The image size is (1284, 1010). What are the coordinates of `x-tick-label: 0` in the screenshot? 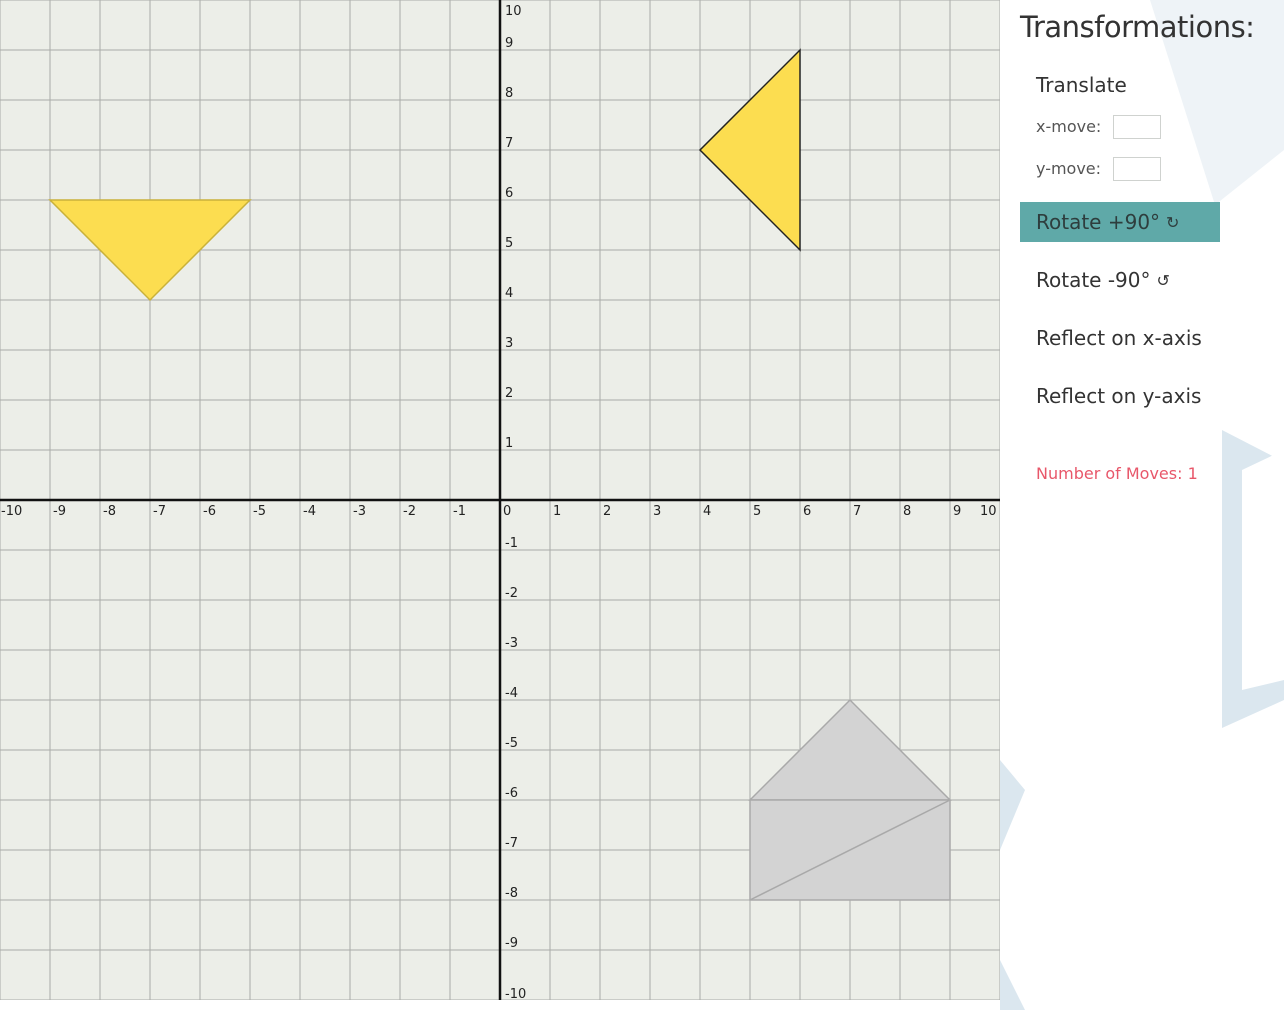 It's located at (507, 511).